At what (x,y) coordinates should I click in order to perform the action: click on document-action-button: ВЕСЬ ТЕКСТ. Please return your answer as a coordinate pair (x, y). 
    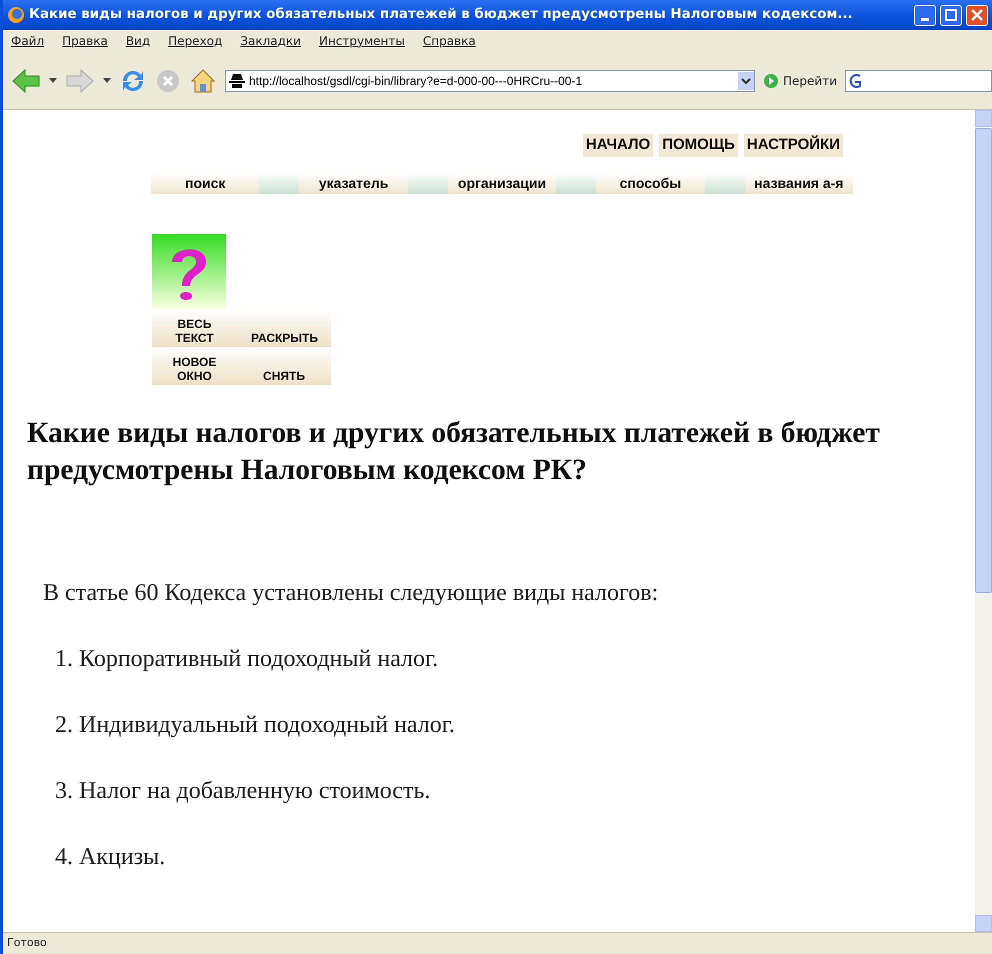
    Looking at the image, I should click on (194, 327).